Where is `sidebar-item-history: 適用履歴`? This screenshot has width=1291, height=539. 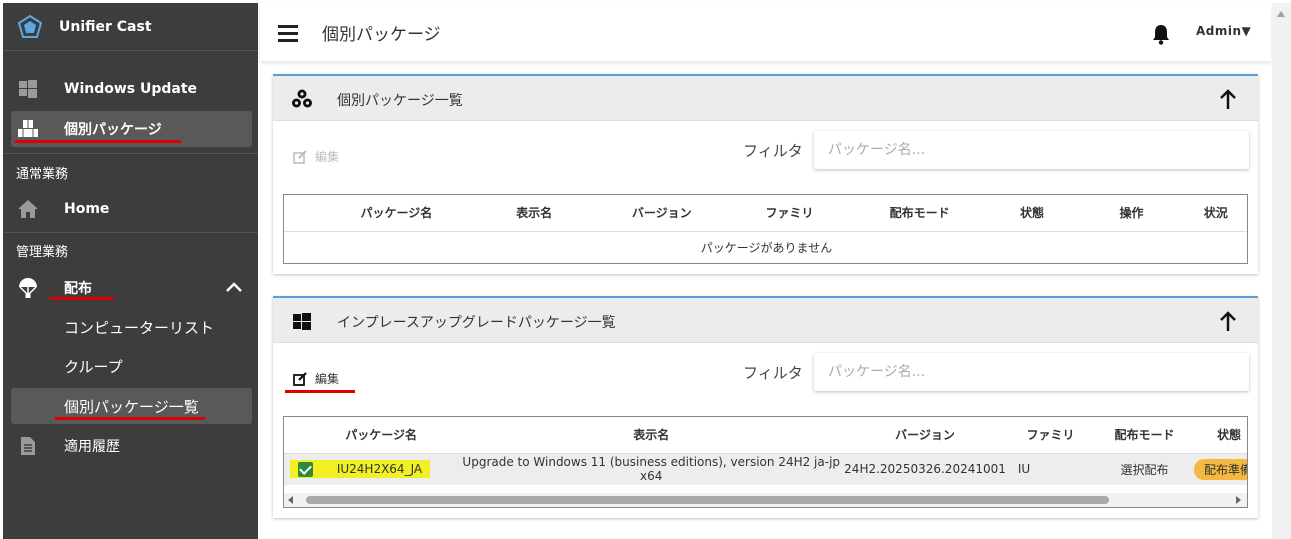 sidebar-item-history: 適用履歴 is located at coordinates (130, 446).